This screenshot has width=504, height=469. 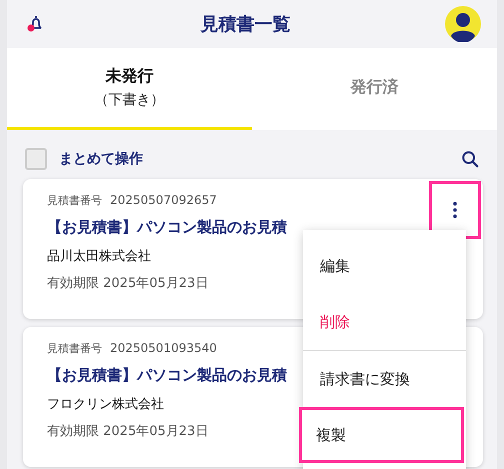 I want to click on more-vert-icon, so click(x=455, y=210).